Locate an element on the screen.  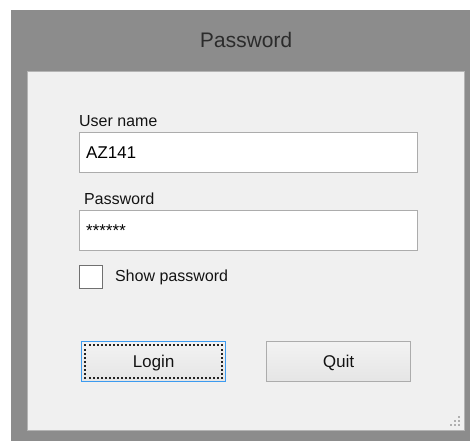
resize-grip-icon is located at coordinates (455, 421).